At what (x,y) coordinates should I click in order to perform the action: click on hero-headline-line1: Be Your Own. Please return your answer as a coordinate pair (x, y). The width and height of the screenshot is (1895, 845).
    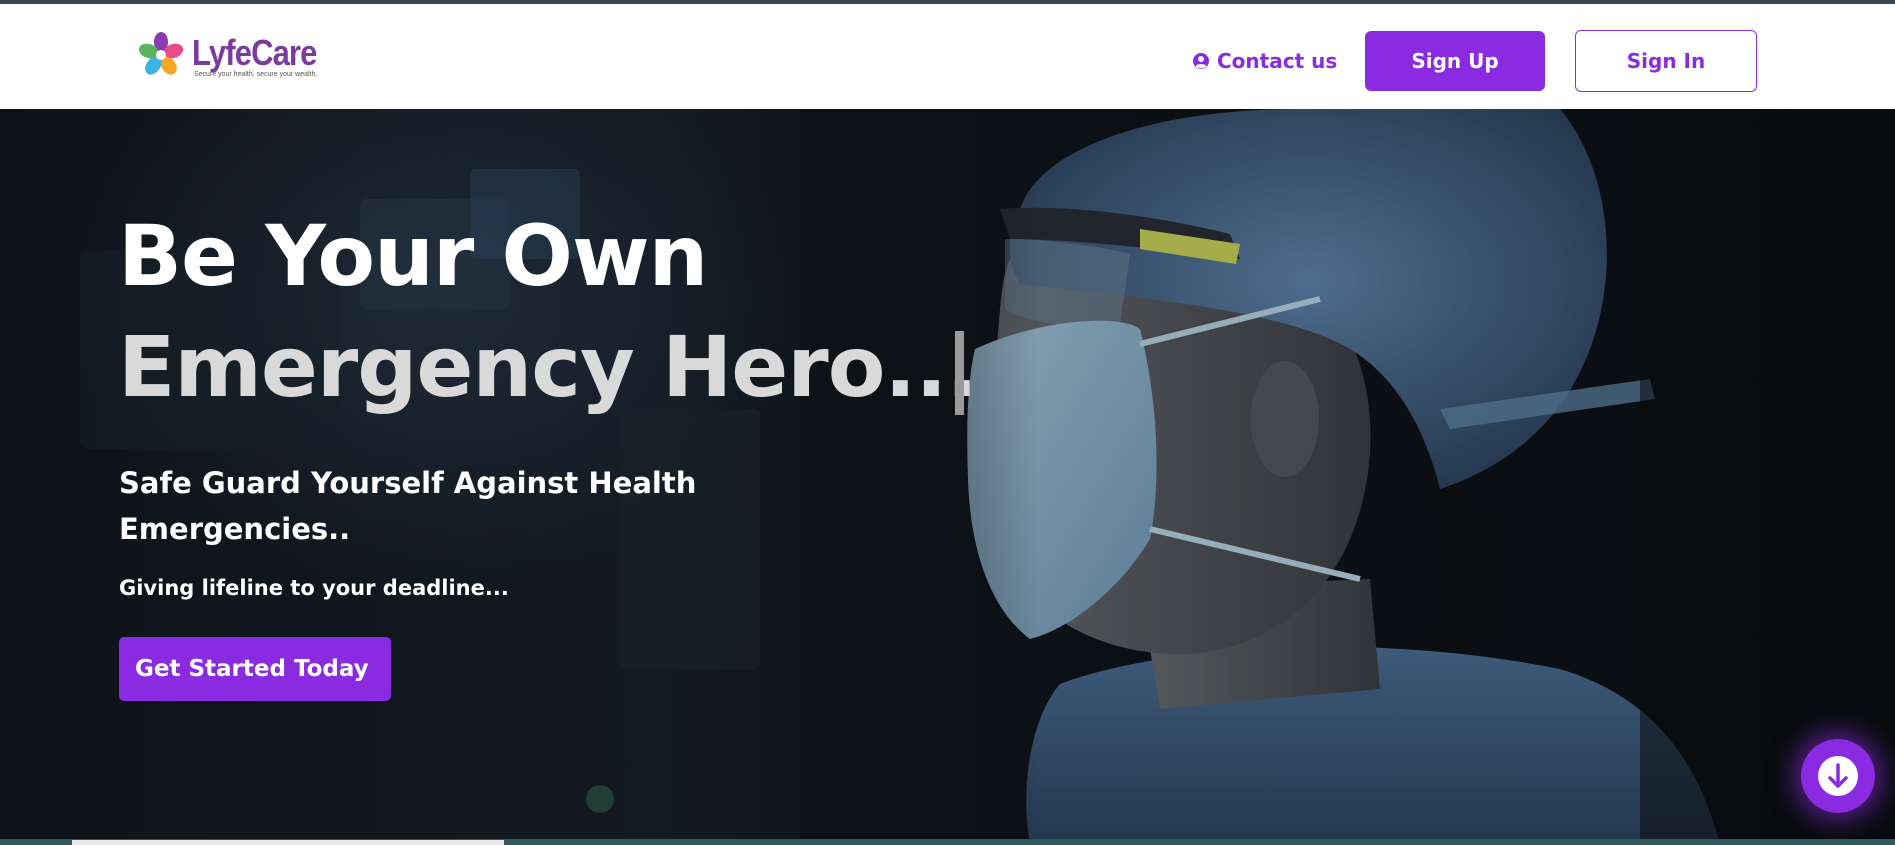
    Looking at the image, I should click on (413, 256).